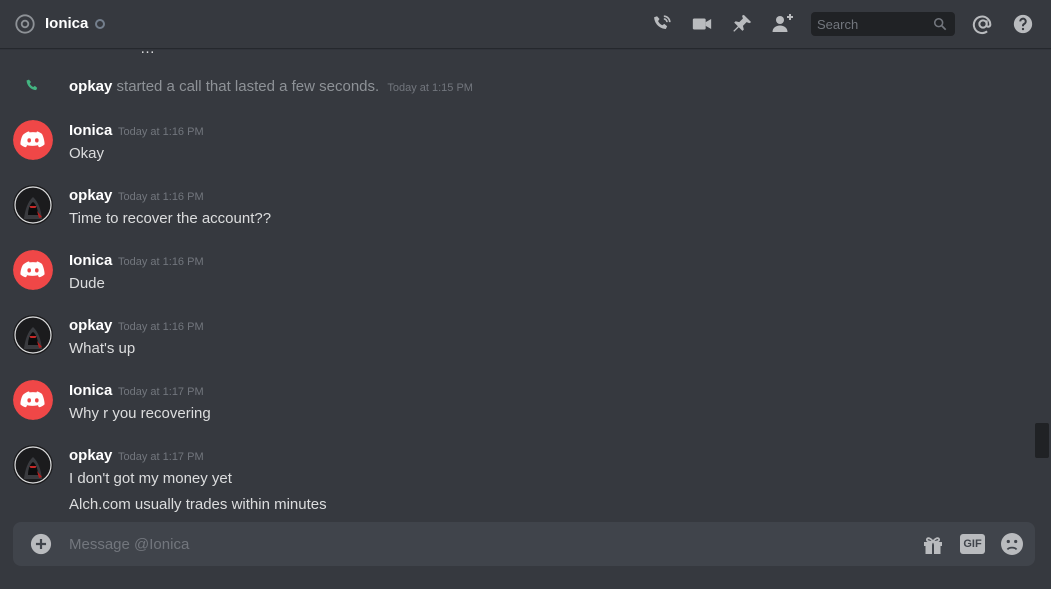 The width and height of the screenshot is (1051, 589). I want to click on gift-icon, so click(933, 545).